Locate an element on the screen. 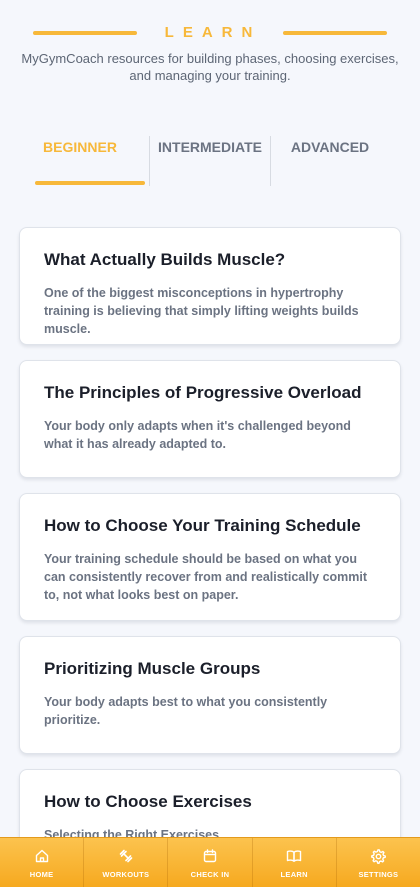  nav-check-in: CHECK IN is located at coordinates (210, 862).